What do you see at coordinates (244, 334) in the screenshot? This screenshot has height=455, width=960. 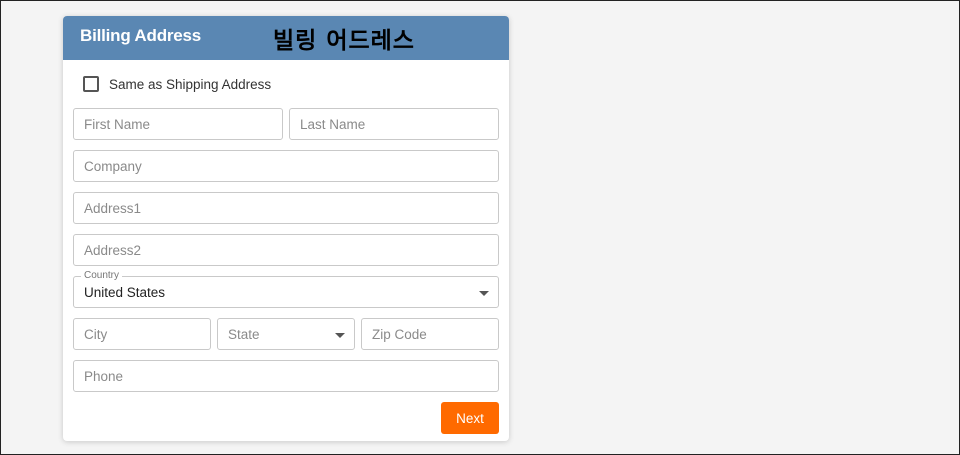 I see `state-placeholder: State` at bounding box center [244, 334].